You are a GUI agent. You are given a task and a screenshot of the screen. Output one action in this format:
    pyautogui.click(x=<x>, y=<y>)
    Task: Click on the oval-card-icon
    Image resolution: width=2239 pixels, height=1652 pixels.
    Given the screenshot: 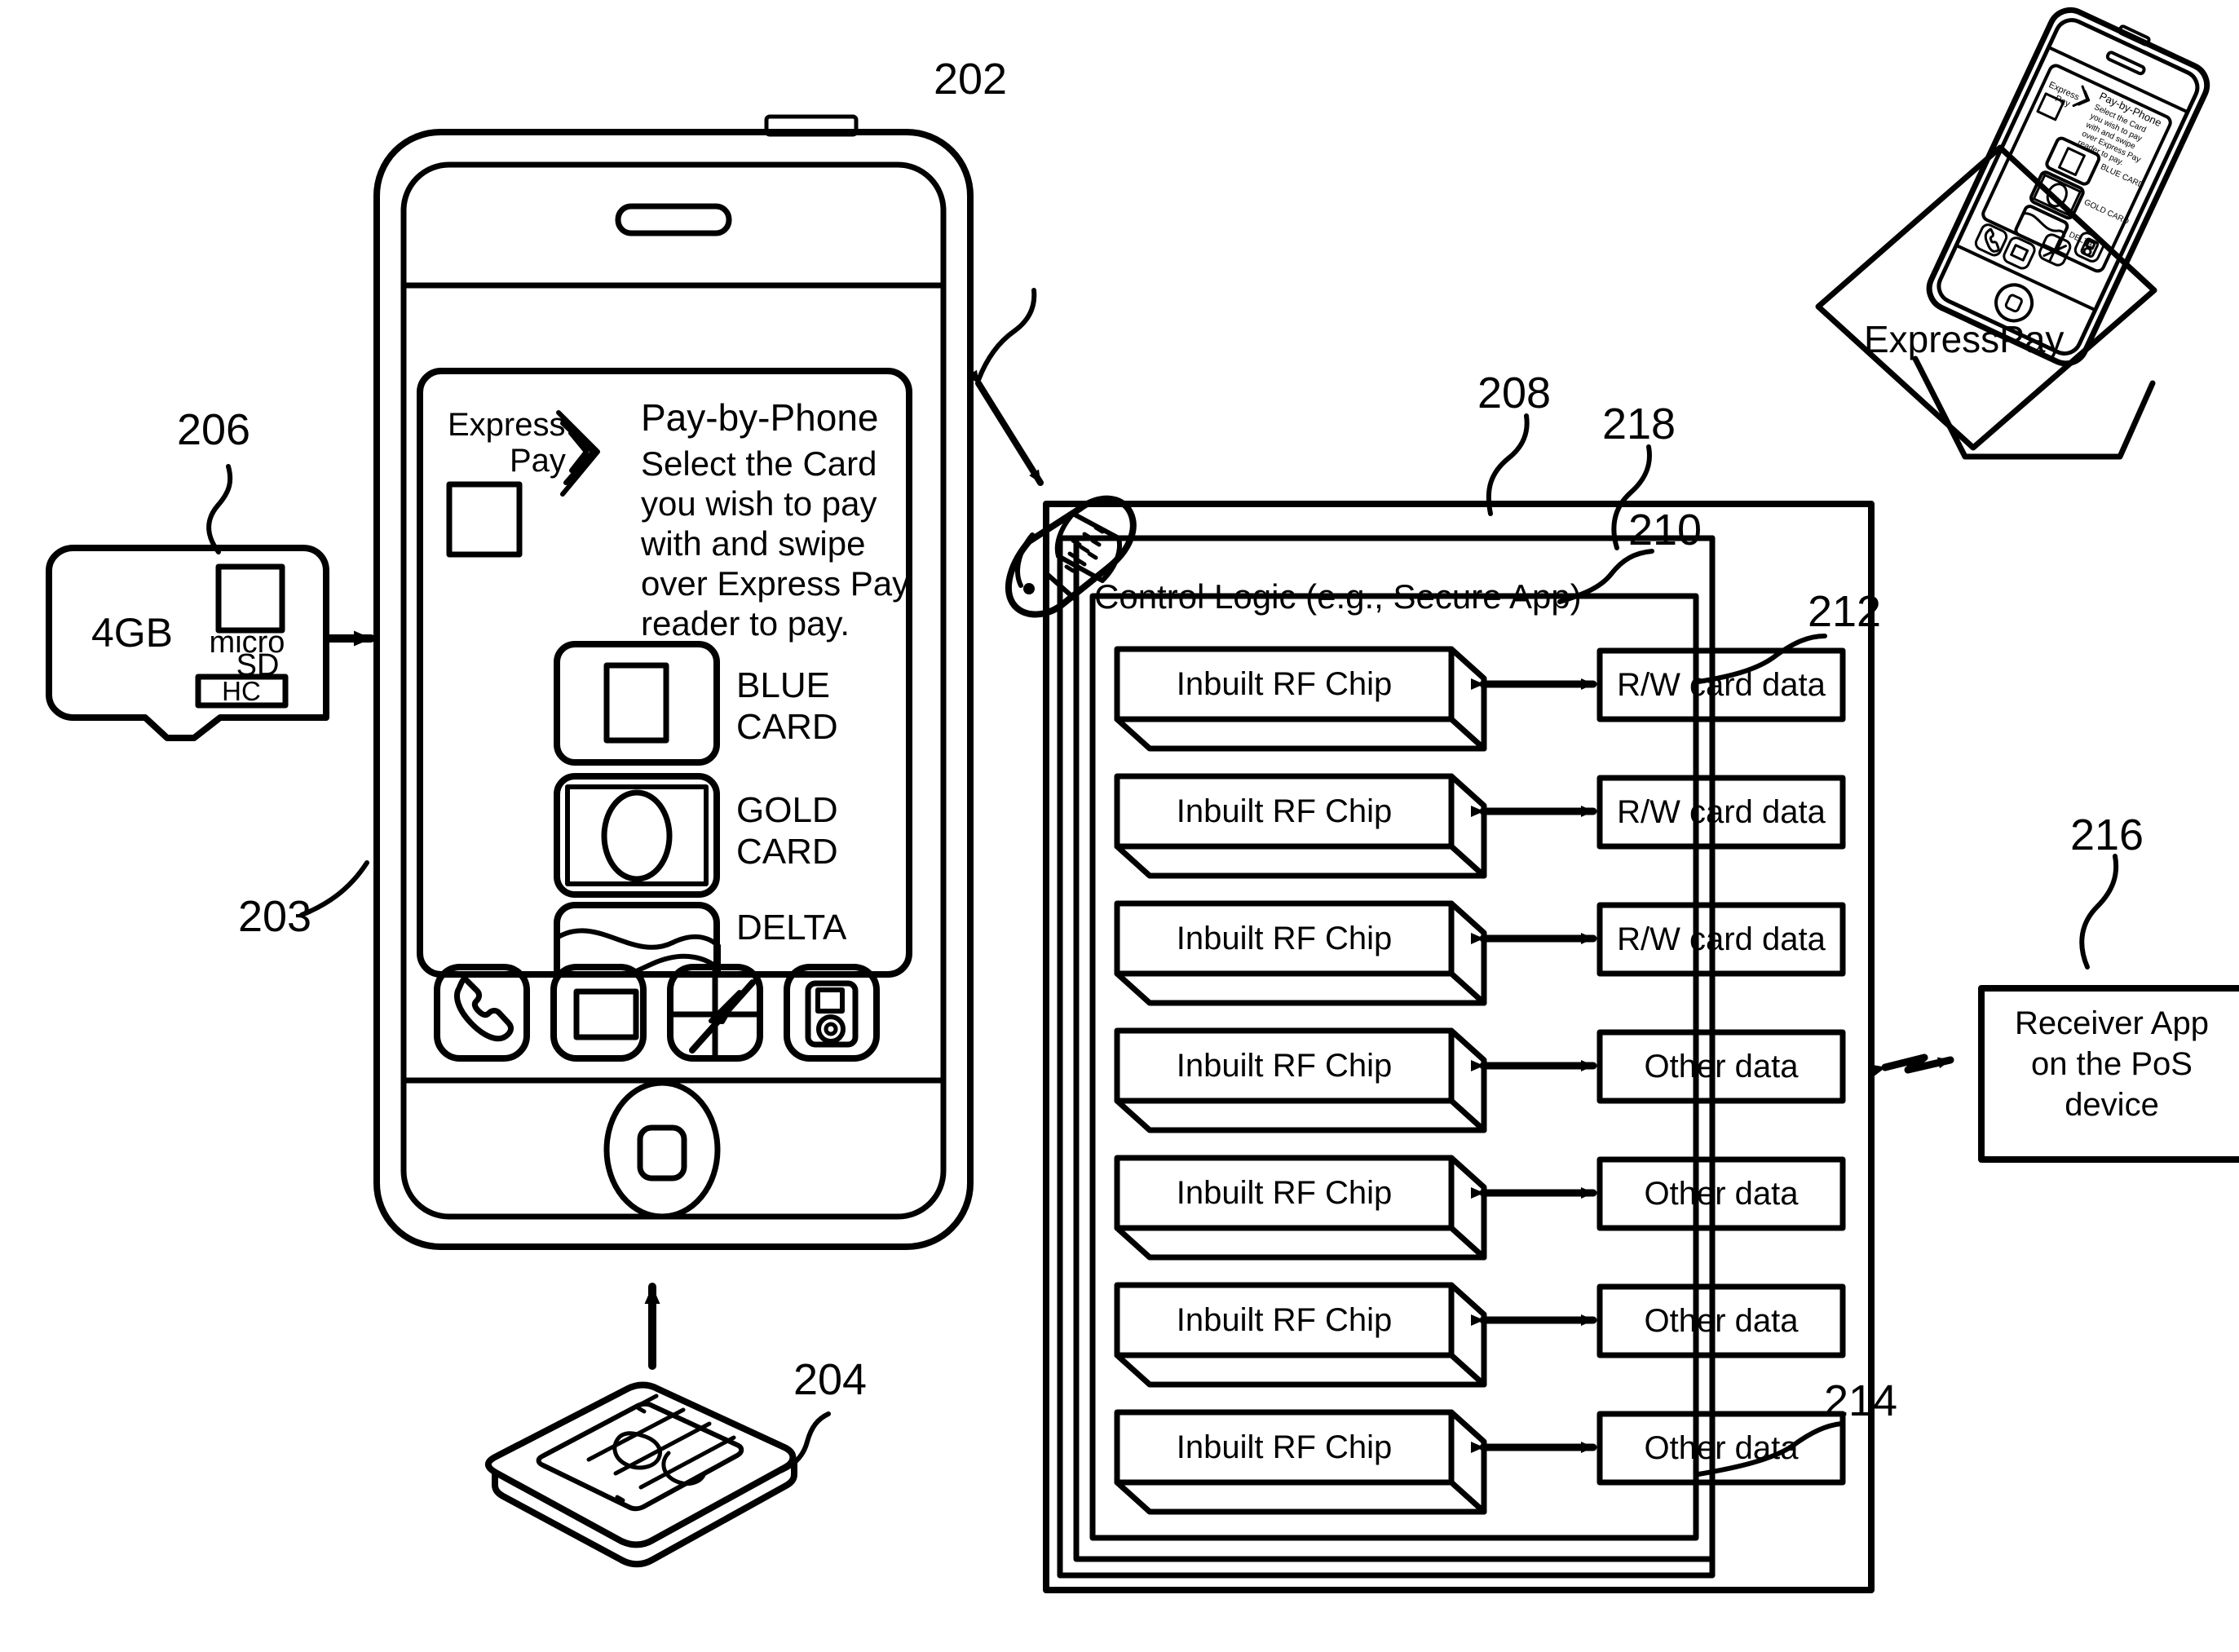 What is the action you would take?
    pyautogui.click(x=637, y=836)
    